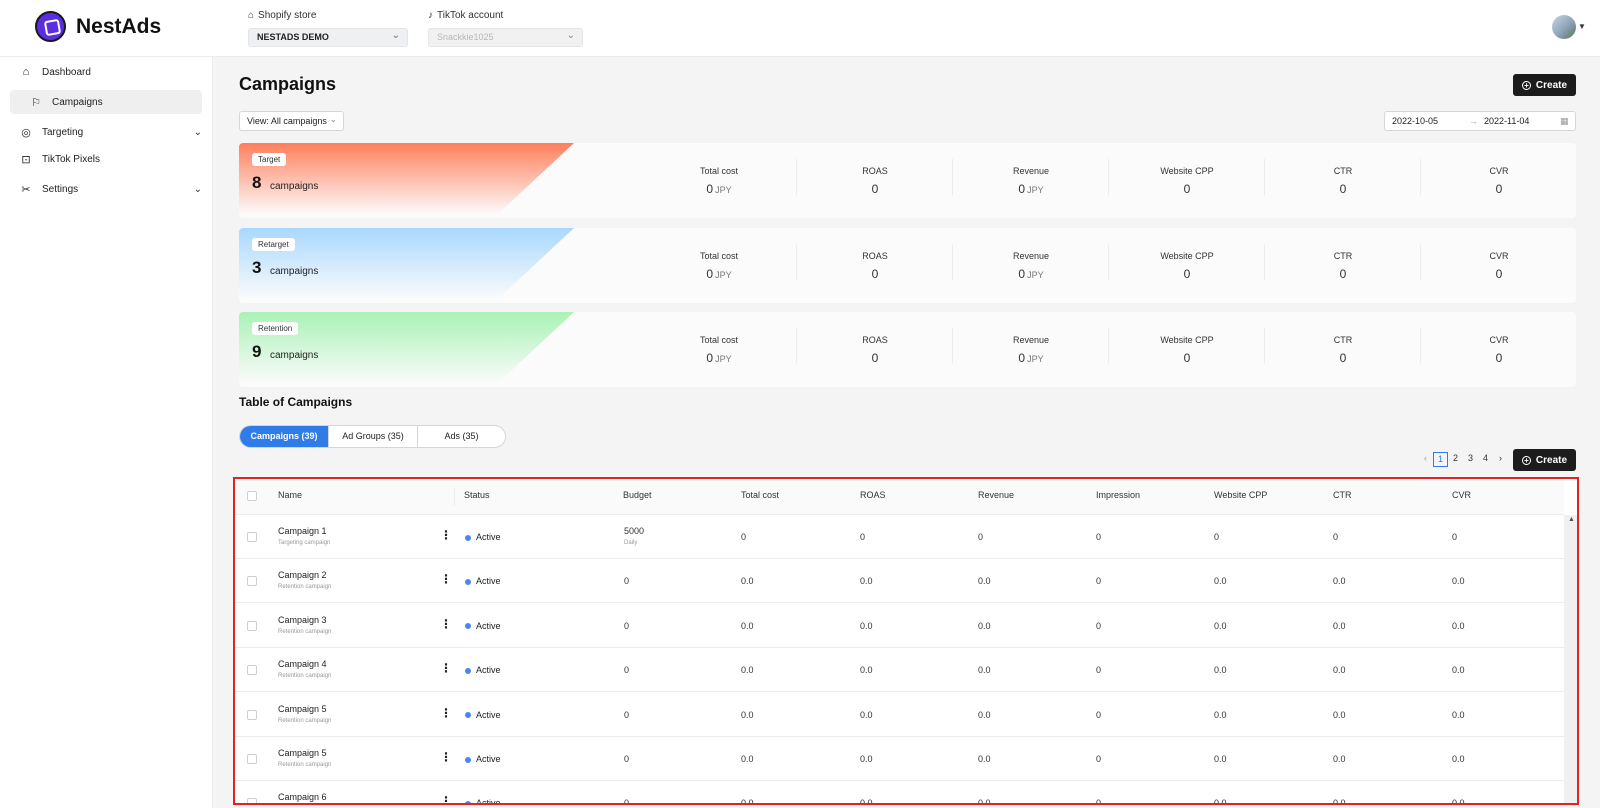 Image resolution: width=1600 pixels, height=808 pixels. Describe the element at coordinates (1440, 459) in the screenshot. I see `page-1: 1` at that location.